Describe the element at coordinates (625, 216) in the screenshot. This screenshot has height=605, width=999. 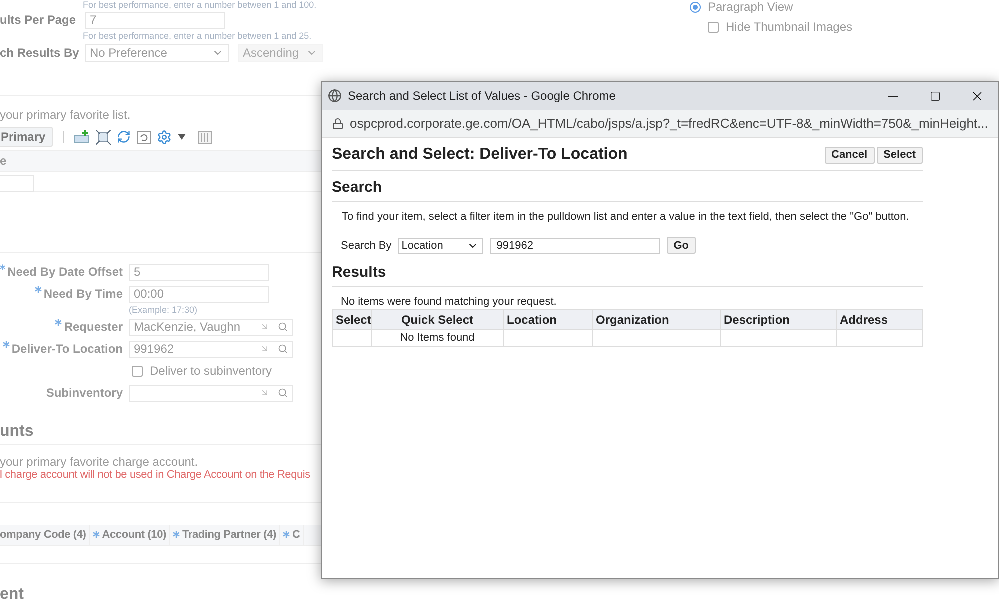
I see `instructions-text: To find your item, select a filter item in the pulldown list and enter a value in the text field, then select the "Go" button.` at that location.